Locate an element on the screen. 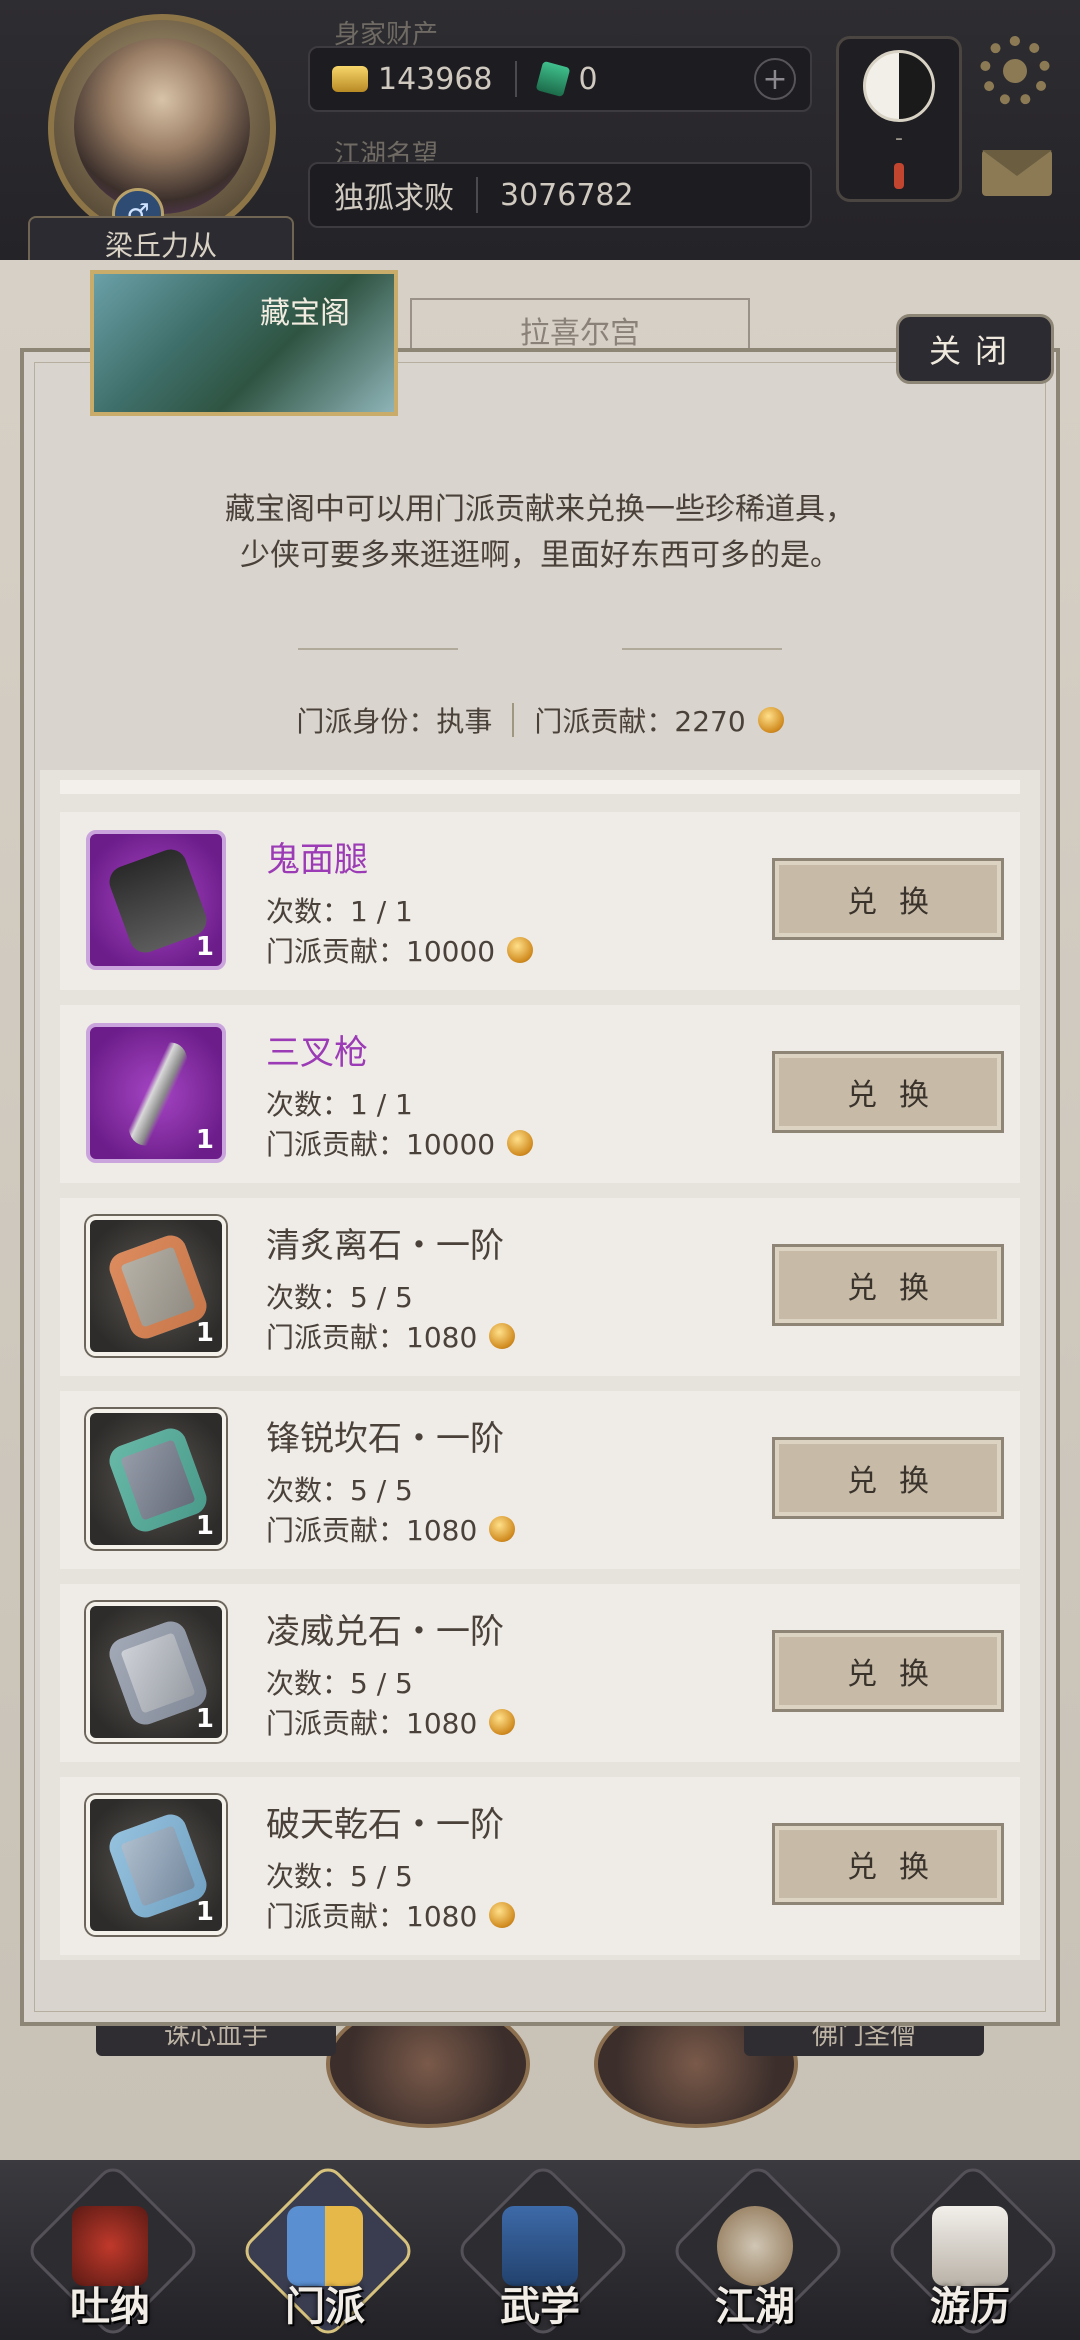 Image resolution: width=1080 pixels, height=2340 pixels. list-item: 1 破天乾石・一阶 次数：5 / 5 门派贡献：1080 兑换 is located at coordinates (540, 1866).